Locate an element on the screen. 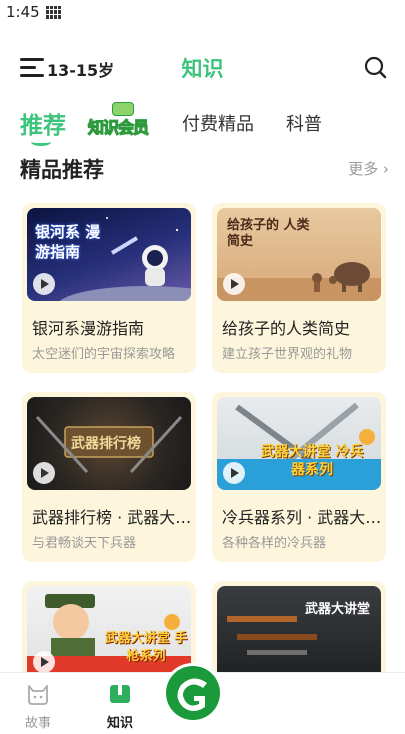 The width and height of the screenshot is (405, 734). section-title: 精品推荐 is located at coordinates (62, 170).